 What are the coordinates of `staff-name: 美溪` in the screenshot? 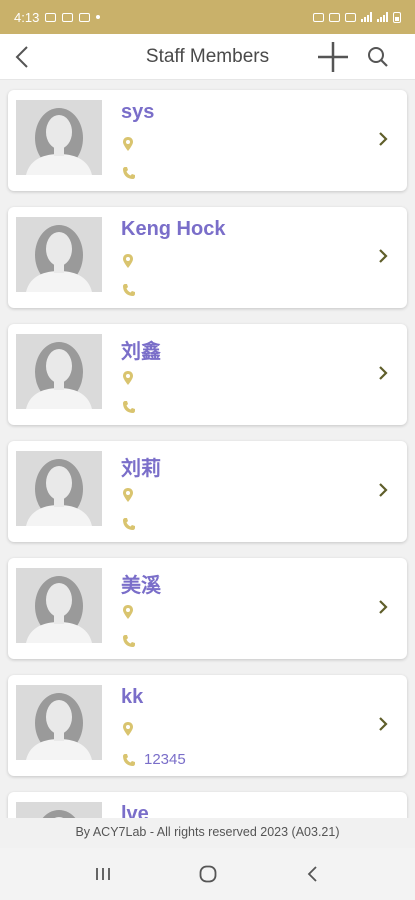 It's located at (141, 586).